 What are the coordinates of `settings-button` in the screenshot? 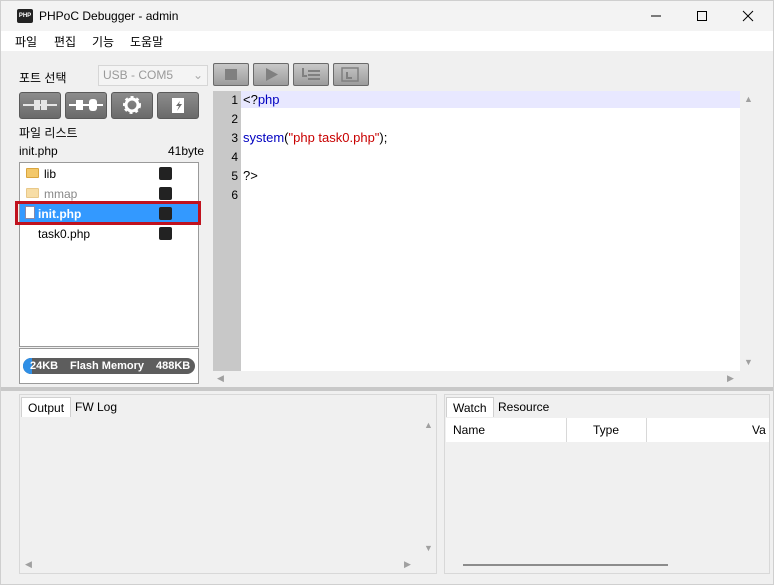 It's located at (132, 105).